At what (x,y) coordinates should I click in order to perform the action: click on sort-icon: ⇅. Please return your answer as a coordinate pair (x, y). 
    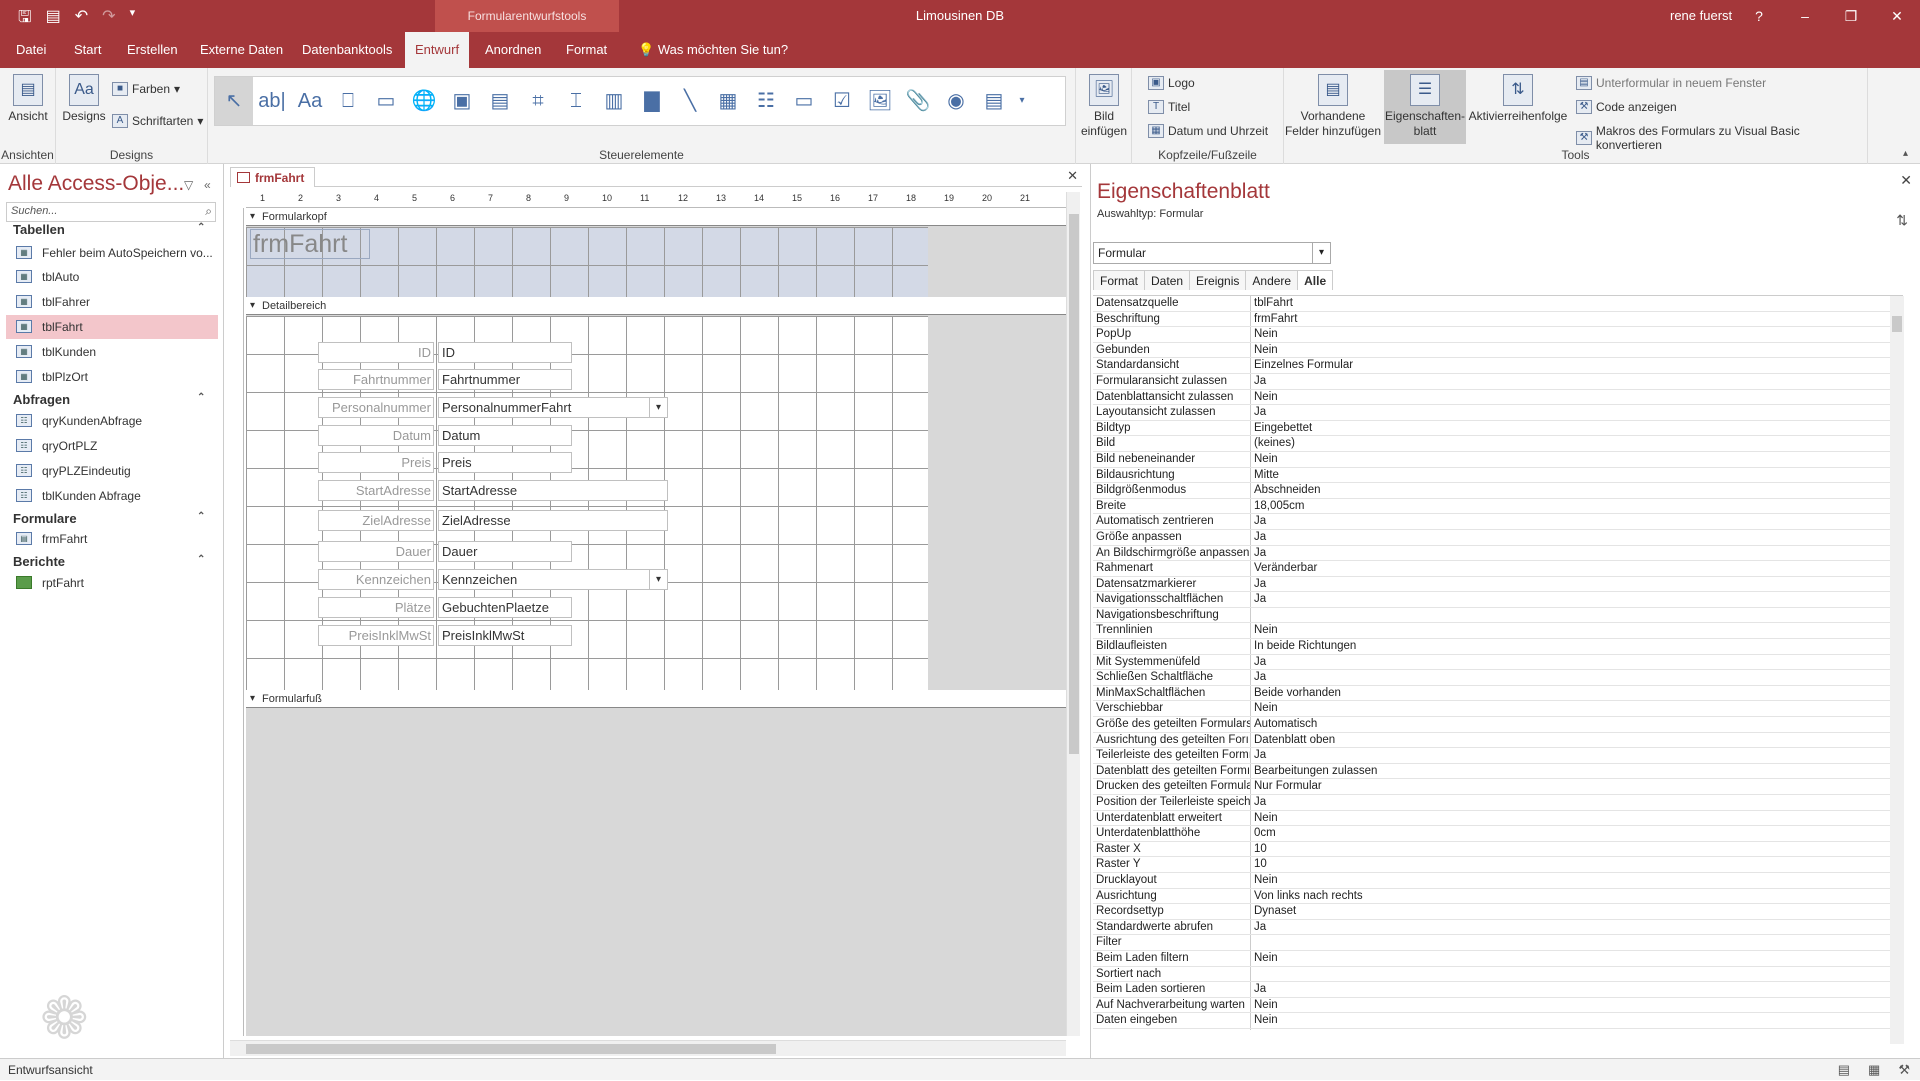
    Looking at the image, I should click on (1902, 220).